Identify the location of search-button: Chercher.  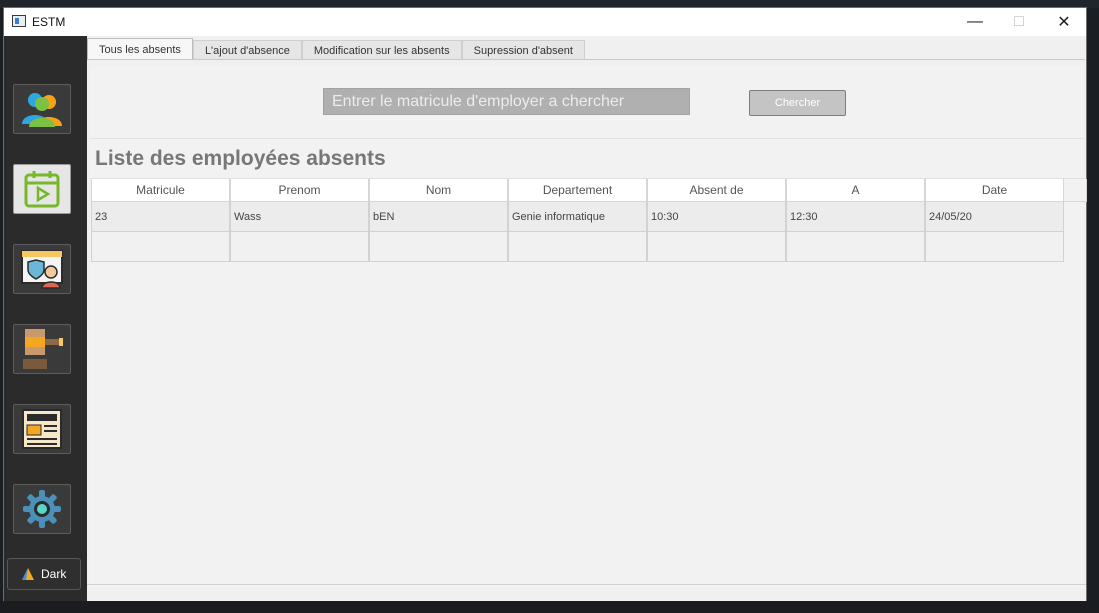
(797, 103).